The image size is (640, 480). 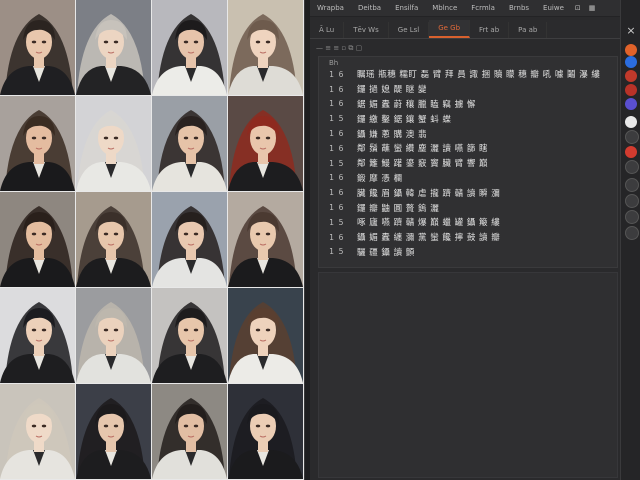 I want to click on red-stop-icon, so click(x=631, y=152).